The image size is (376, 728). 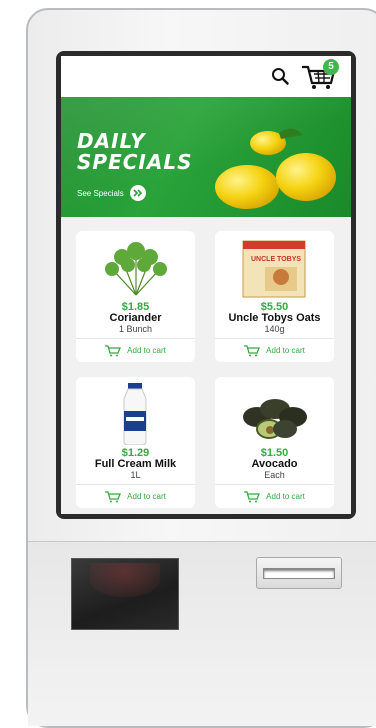 What do you see at coordinates (125, 580) in the screenshot?
I see `scanner-glow` at bounding box center [125, 580].